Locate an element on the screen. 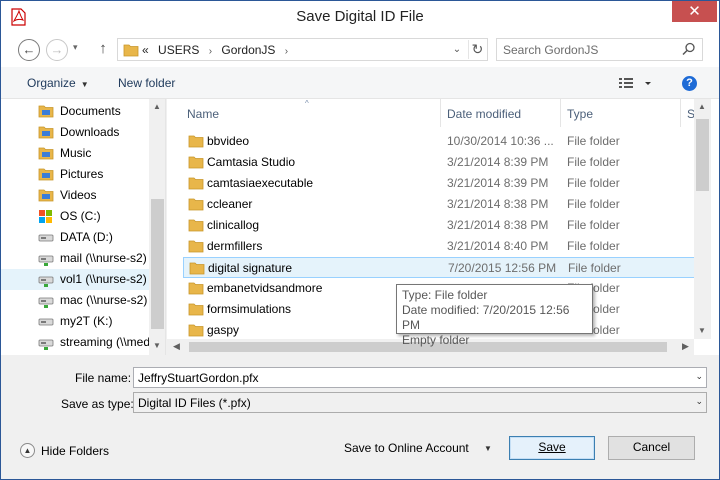 The width and height of the screenshot is (720, 480). help-icon: ? is located at coordinates (689, 83).